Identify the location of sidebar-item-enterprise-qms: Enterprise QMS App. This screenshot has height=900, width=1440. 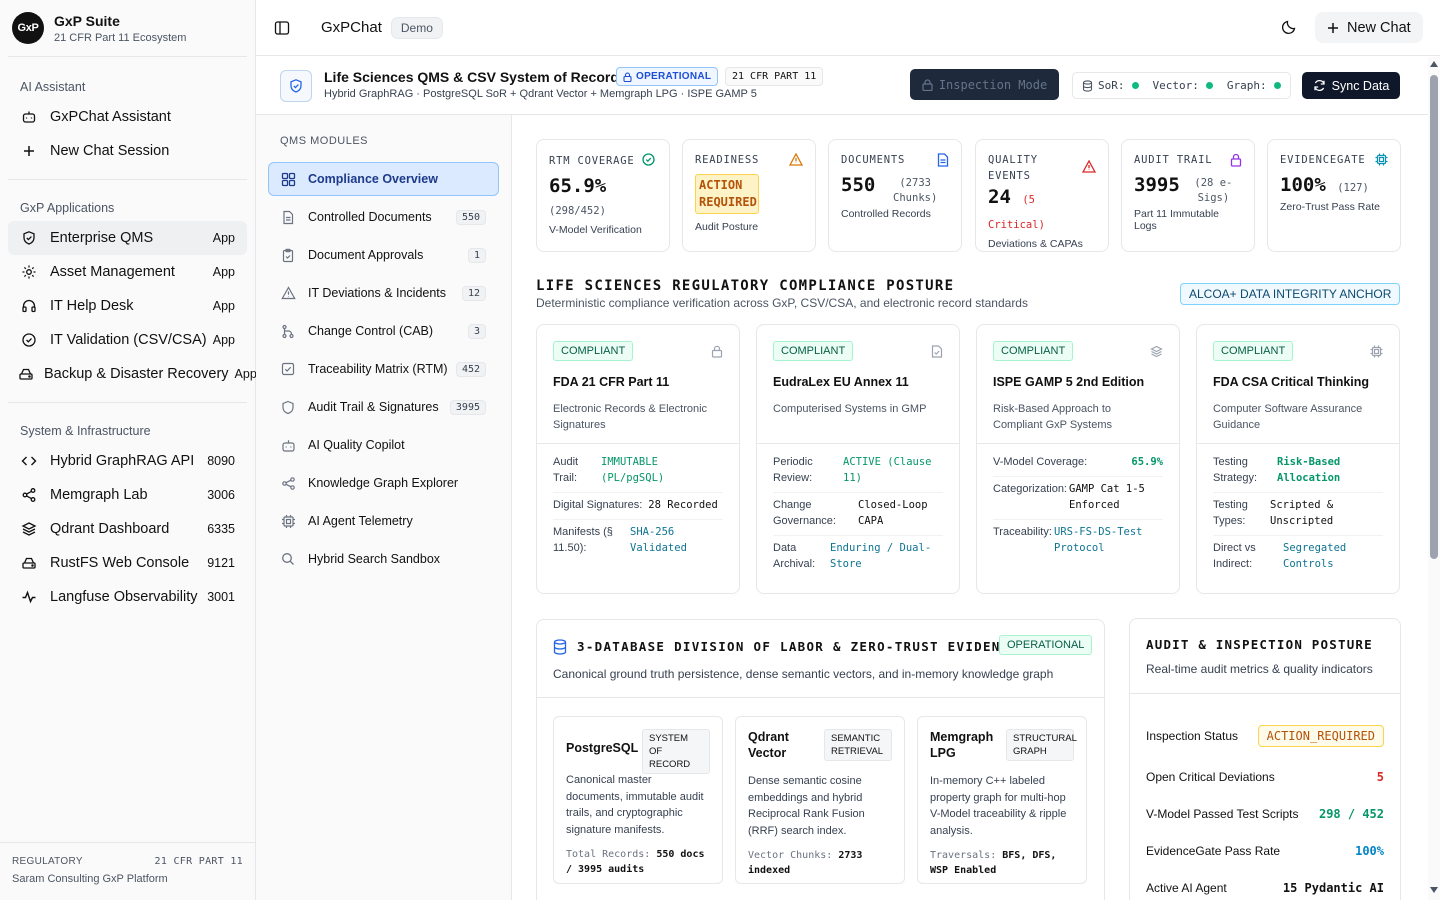
(127, 238).